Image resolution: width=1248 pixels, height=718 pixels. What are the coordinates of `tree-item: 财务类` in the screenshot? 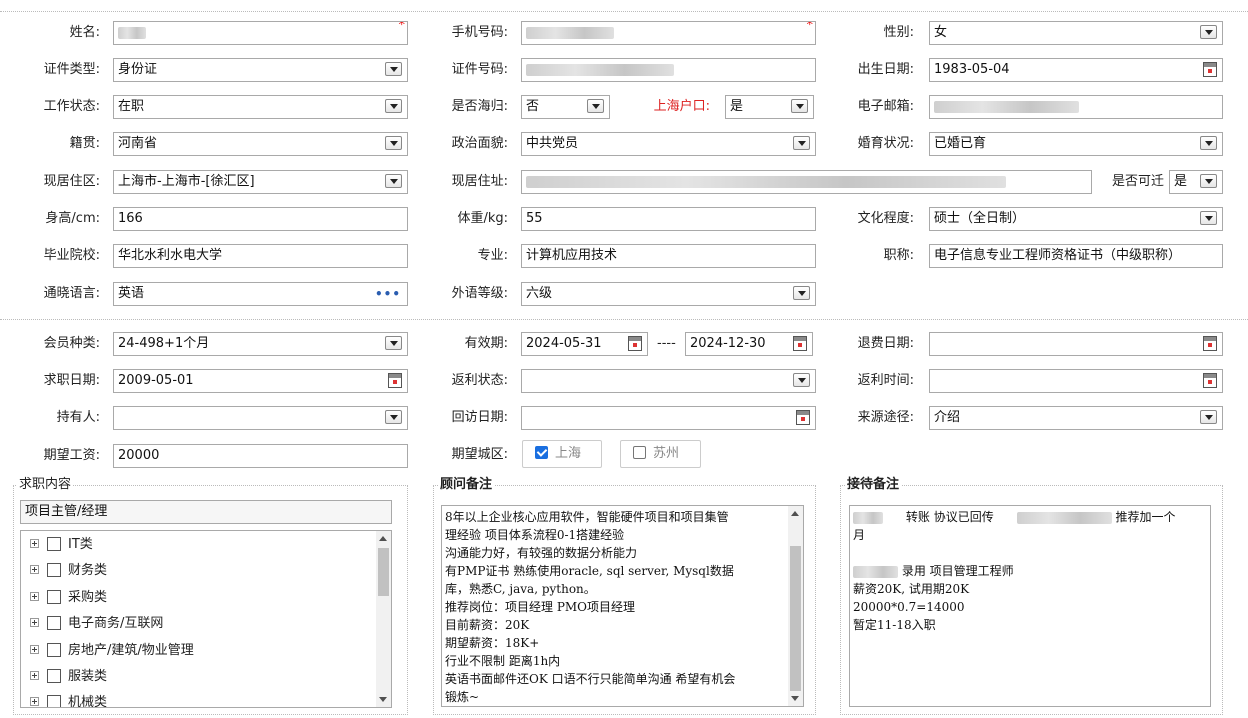 It's located at (68, 571).